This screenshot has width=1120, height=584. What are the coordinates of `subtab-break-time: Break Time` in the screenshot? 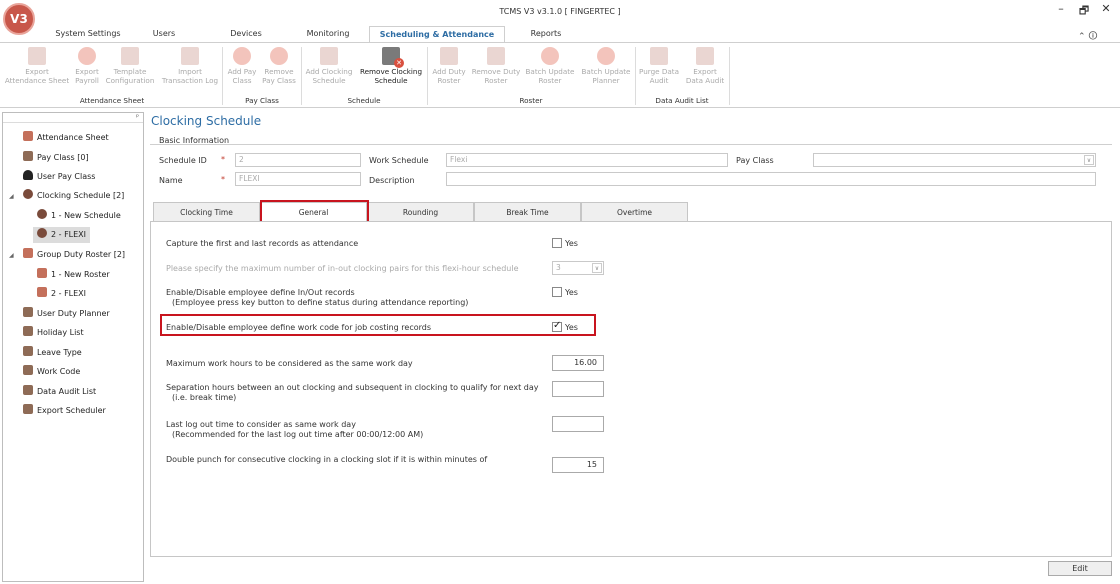 It's located at (527, 211).